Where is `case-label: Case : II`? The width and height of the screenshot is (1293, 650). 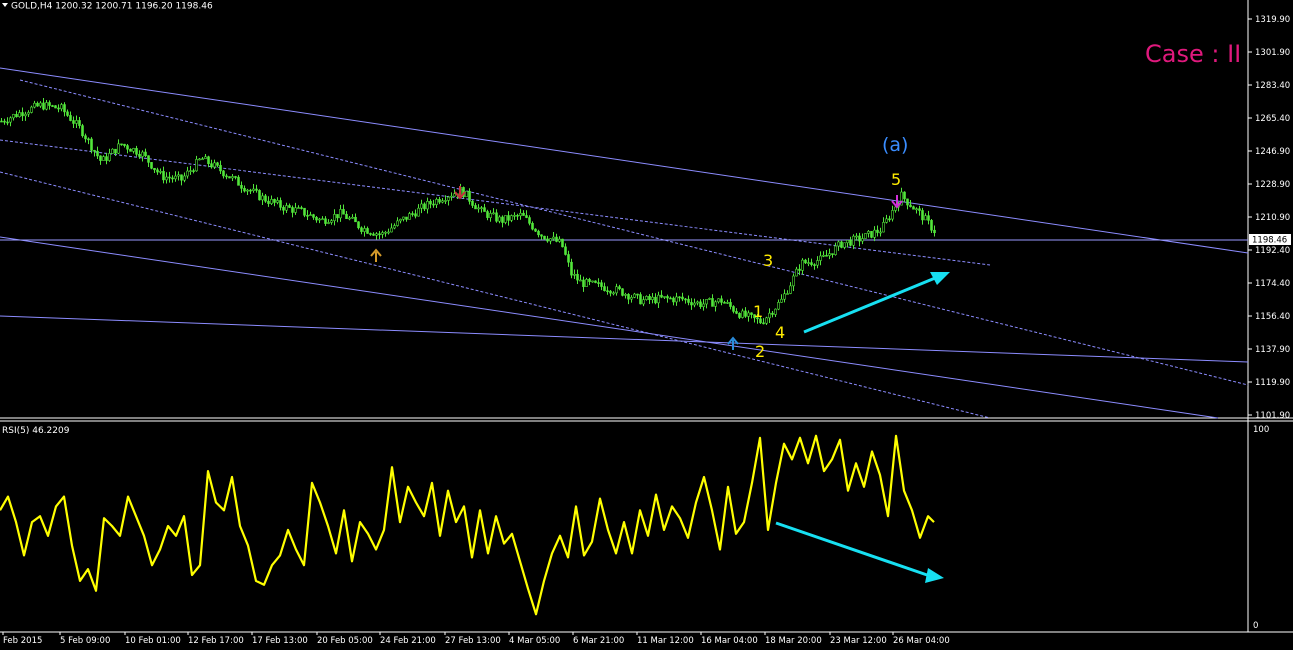 case-label: Case : II is located at coordinates (1193, 54).